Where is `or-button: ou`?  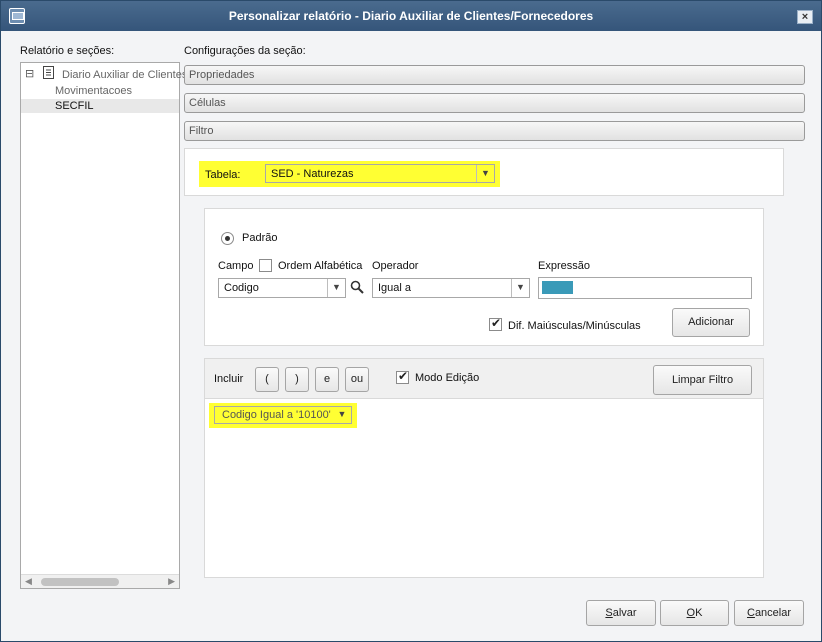
or-button: ou is located at coordinates (357, 379).